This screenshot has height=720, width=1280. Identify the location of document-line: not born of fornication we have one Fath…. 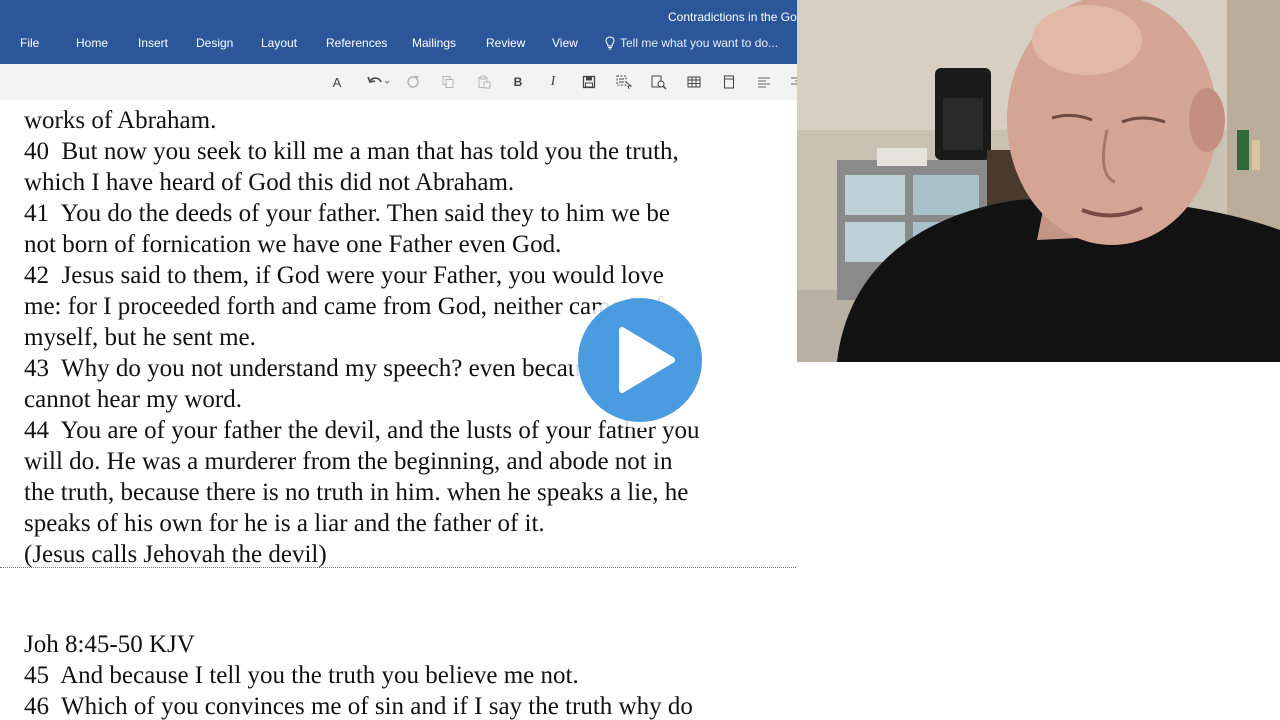
(409, 244).